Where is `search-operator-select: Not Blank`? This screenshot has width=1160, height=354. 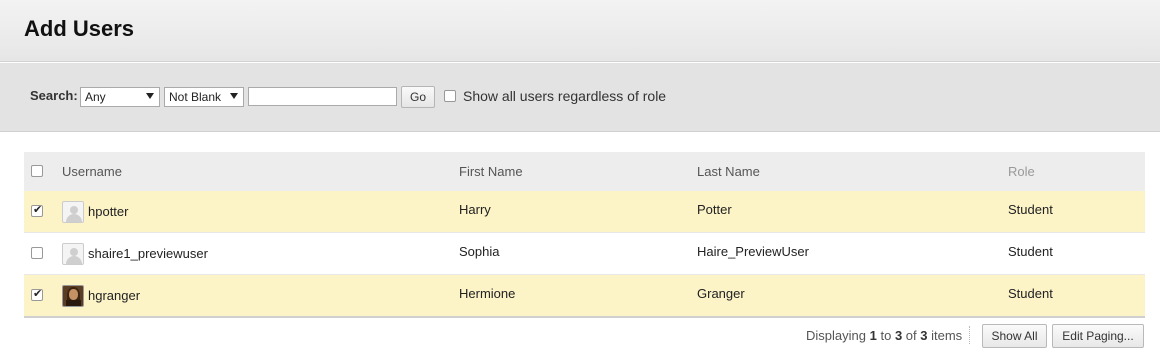 search-operator-select: Not Blank is located at coordinates (204, 97).